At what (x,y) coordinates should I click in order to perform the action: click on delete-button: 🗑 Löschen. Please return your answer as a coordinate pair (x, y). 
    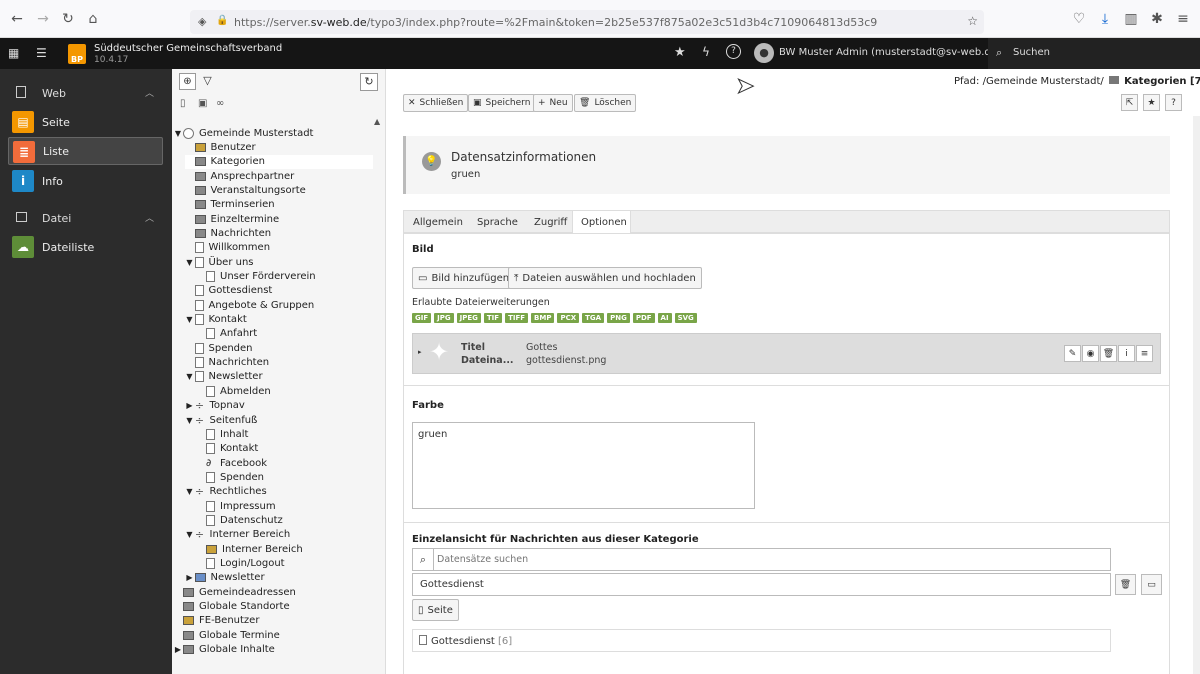
    Looking at the image, I should click on (605, 103).